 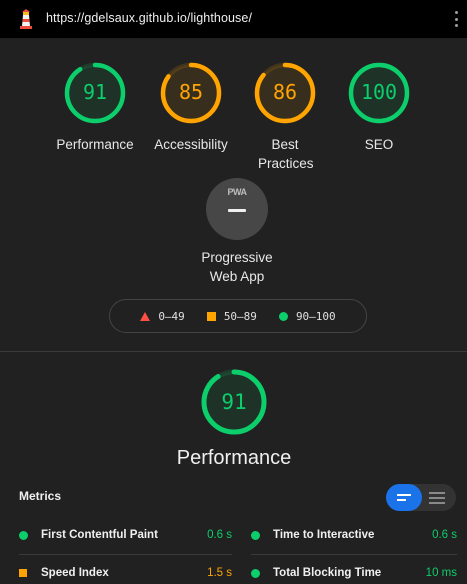 I want to click on legend-fail: 0–49, so click(x=162, y=316).